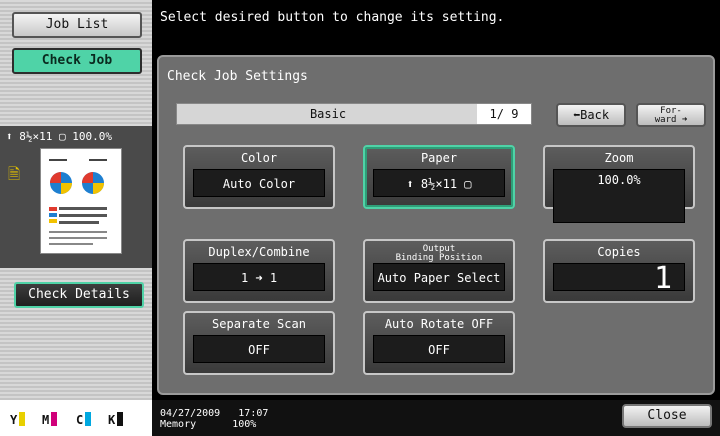 The width and height of the screenshot is (720, 436). I want to click on duplex-combine-button: Duplex/Combine 1 ➜ 1, so click(259, 271).